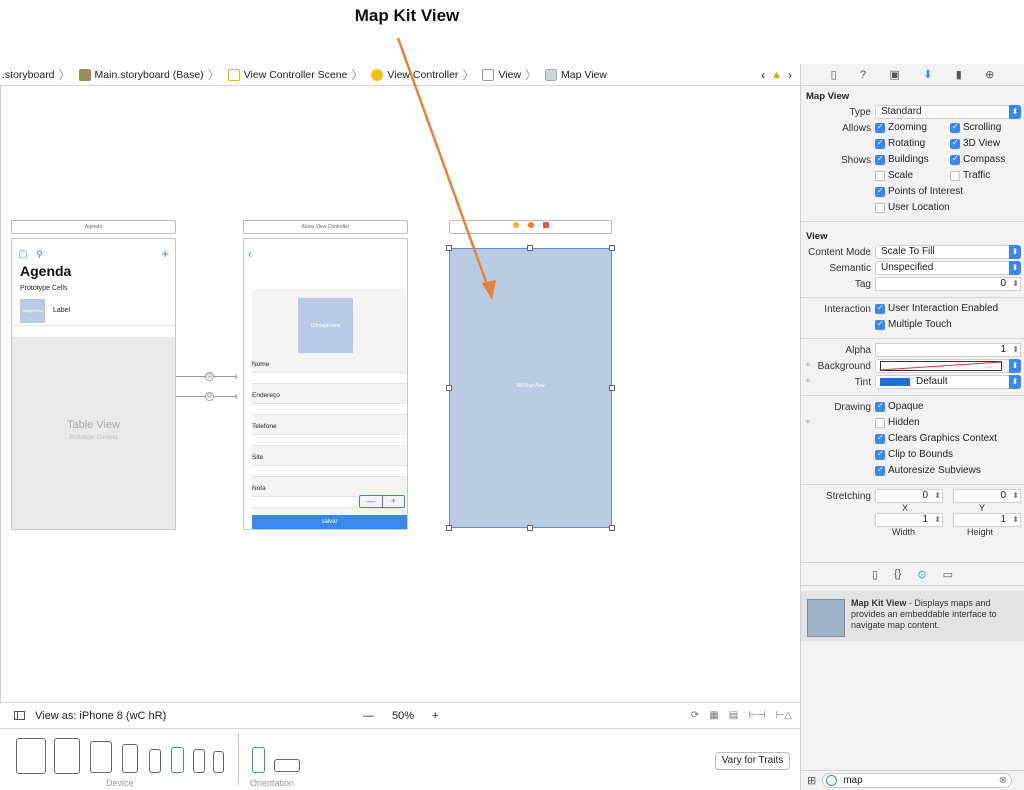 This screenshot has width=1024, height=790. What do you see at coordinates (752, 761) in the screenshot?
I see `vary-for-traits-button: Vary for Traits` at bounding box center [752, 761].